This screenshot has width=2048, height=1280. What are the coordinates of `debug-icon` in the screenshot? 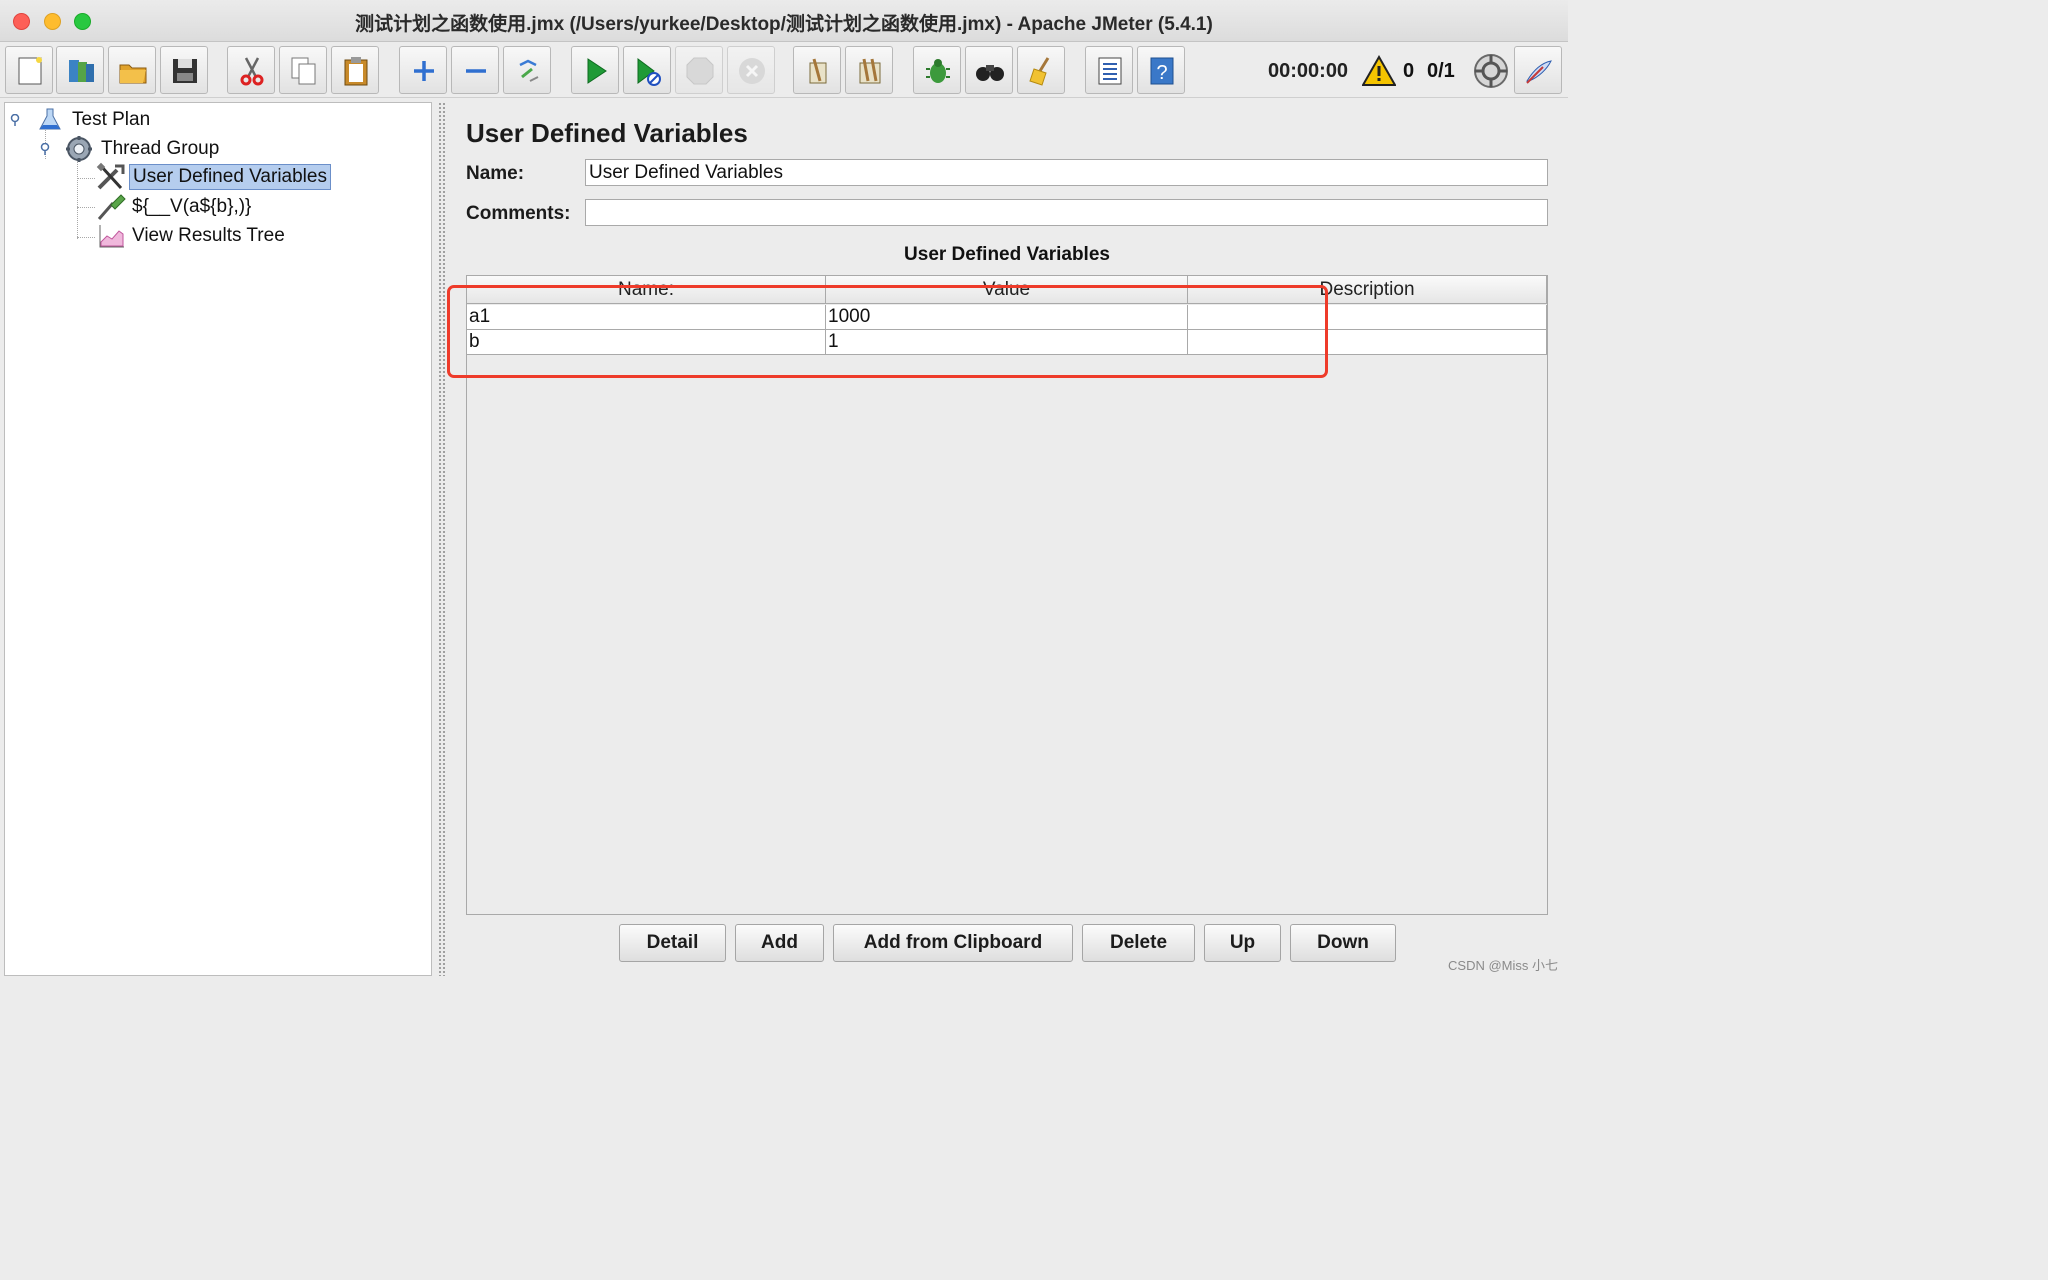 It's located at (938, 71).